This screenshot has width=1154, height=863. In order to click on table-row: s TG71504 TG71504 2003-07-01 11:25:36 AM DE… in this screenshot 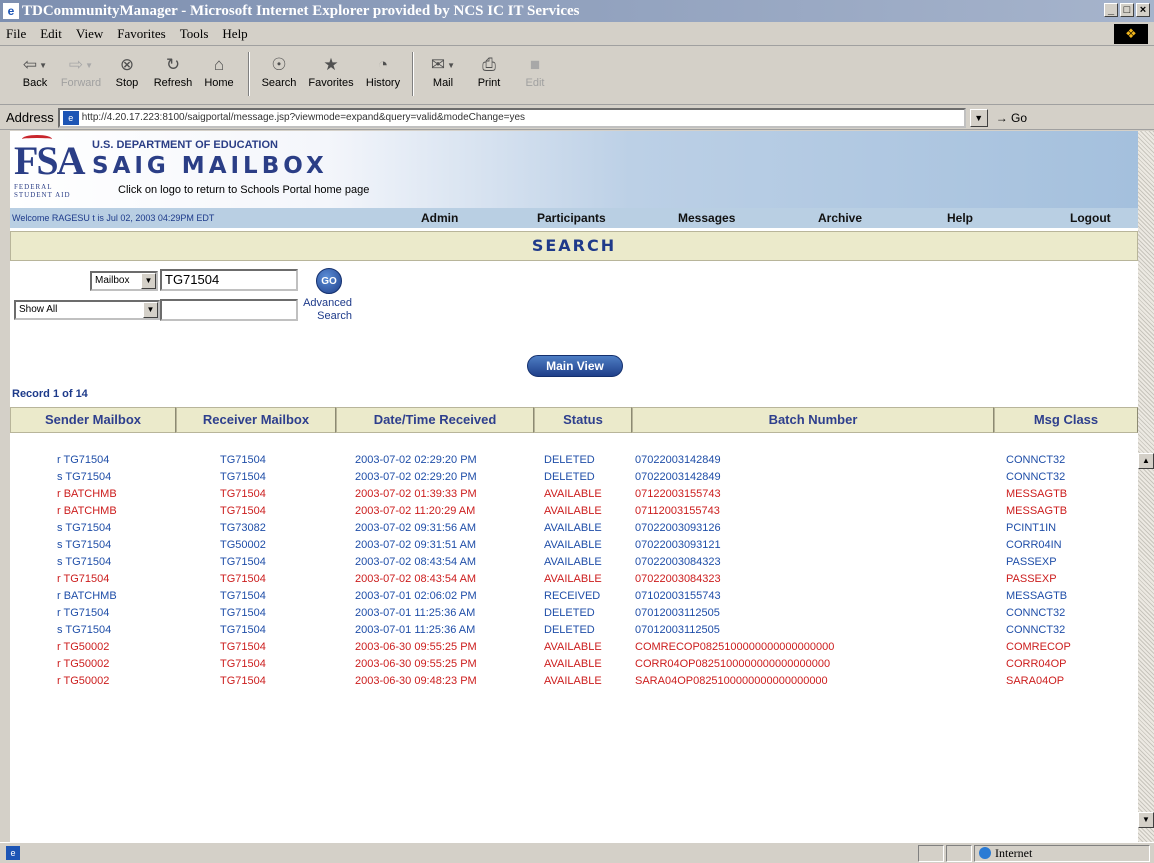, I will do `click(574, 630)`.